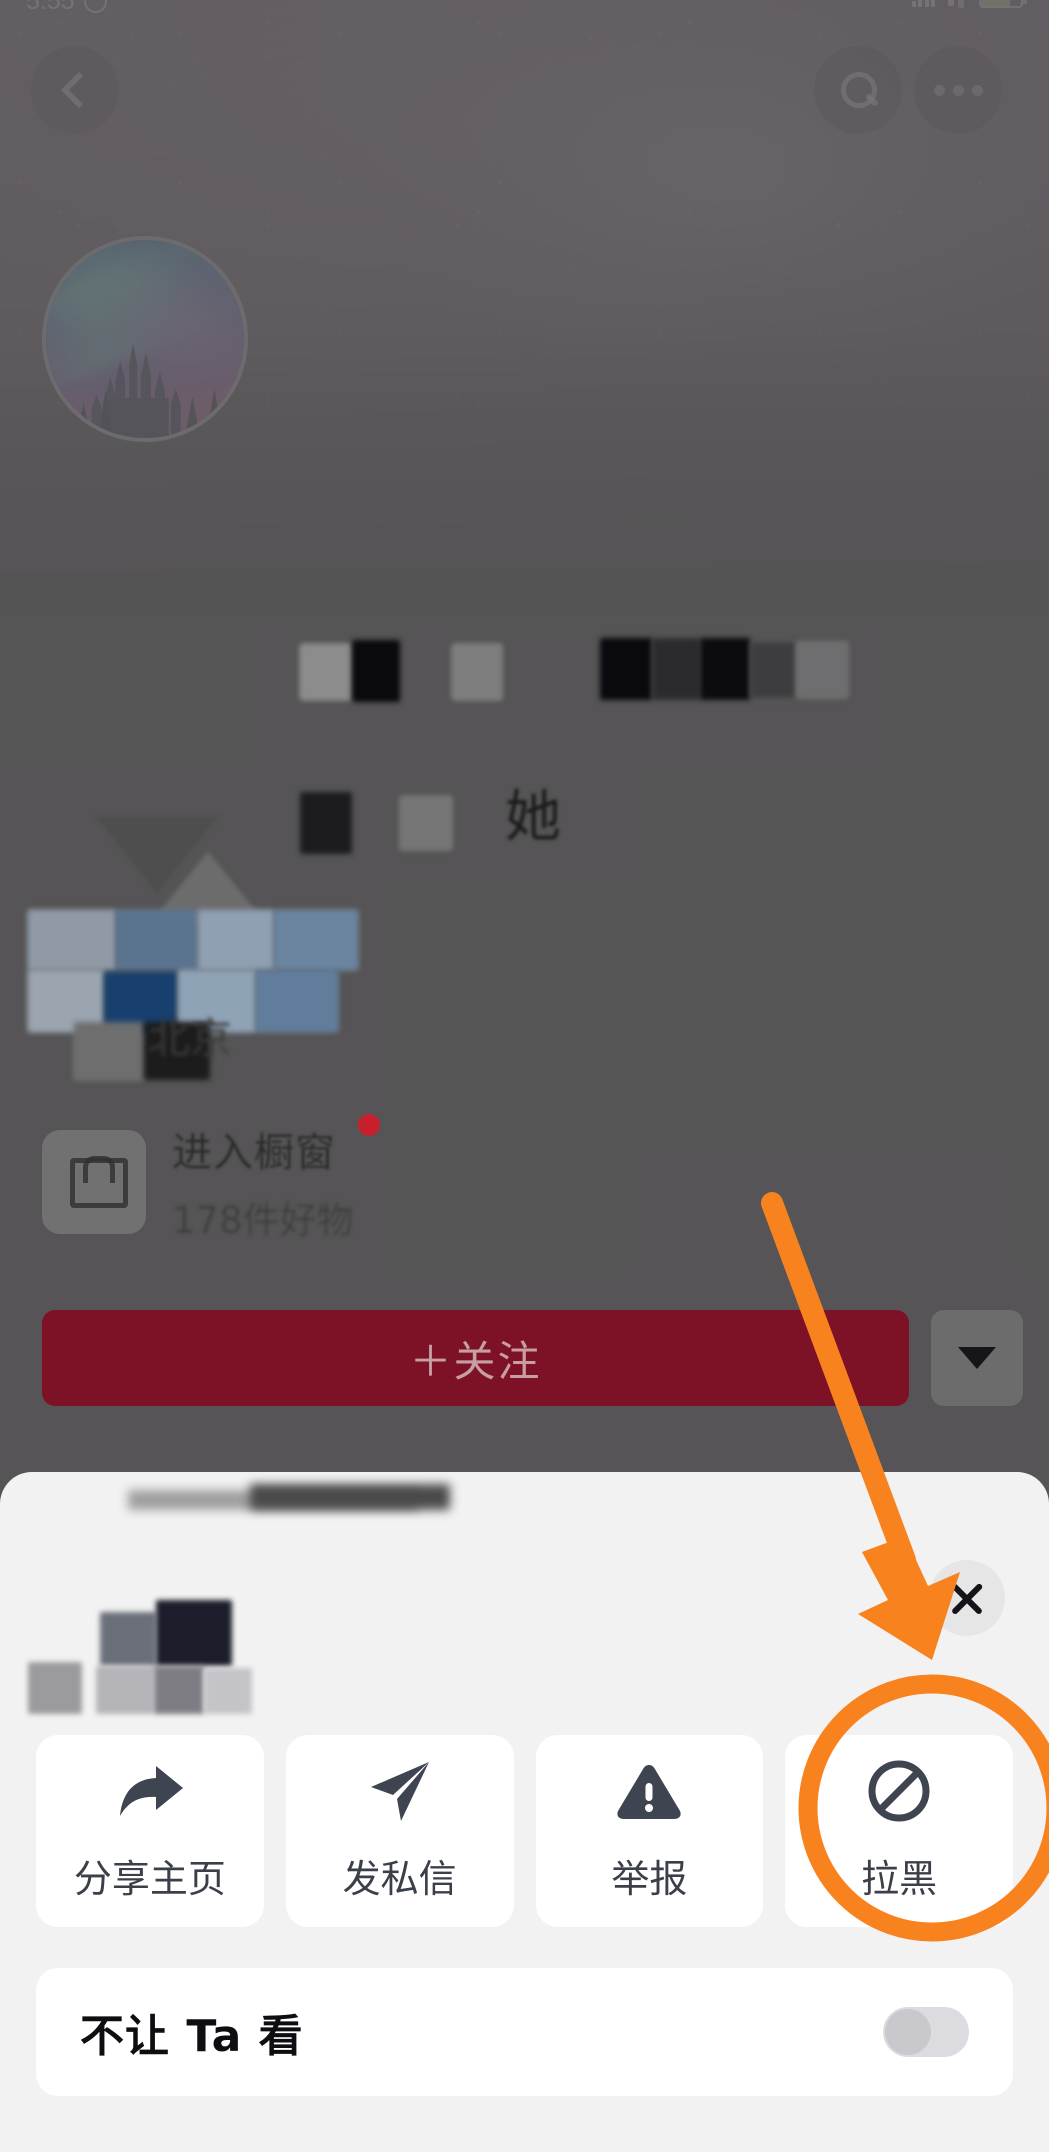 The height and width of the screenshot is (2152, 1049). Describe the element at coordinates (649, 1878) in the screenshot. I see `action-label: 举报` at that location.